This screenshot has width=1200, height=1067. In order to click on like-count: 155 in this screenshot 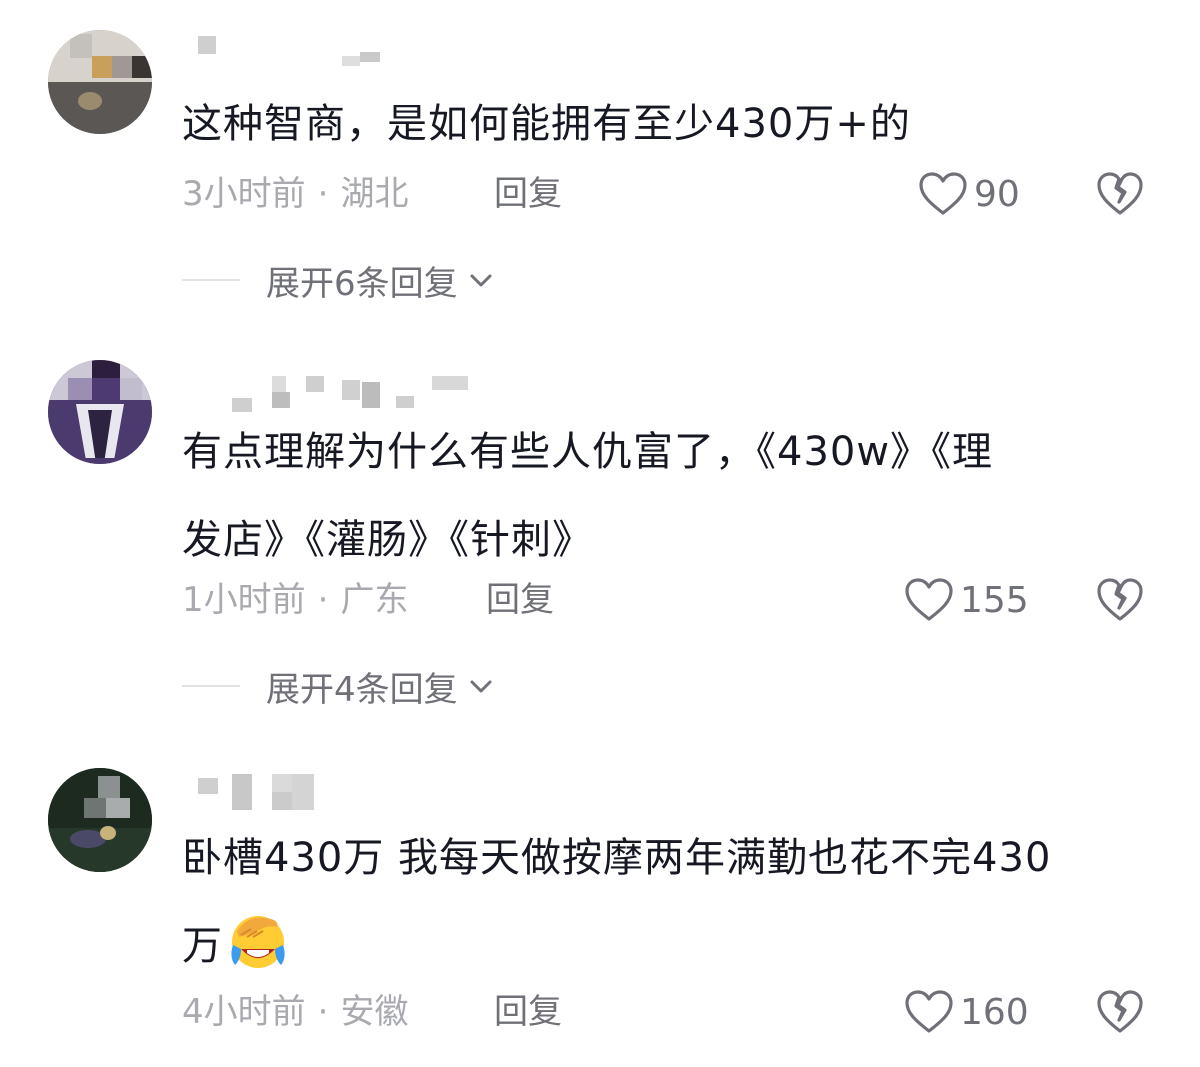, I will do `click(994, 600)`.